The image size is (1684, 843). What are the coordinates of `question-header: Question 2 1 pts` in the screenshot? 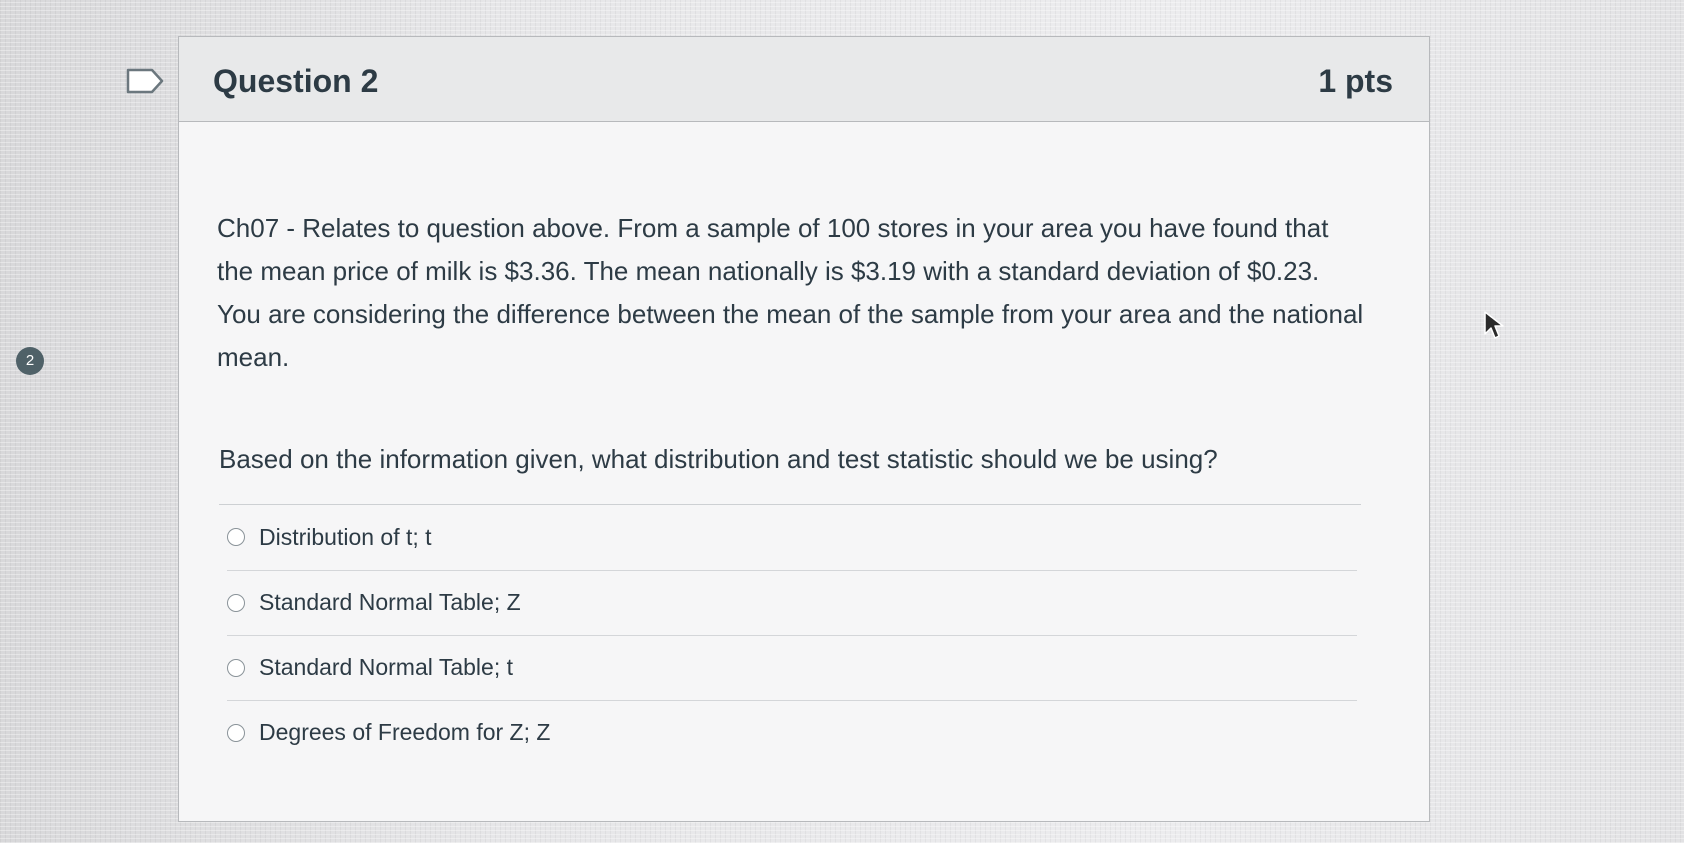 It's located at (804, 79).